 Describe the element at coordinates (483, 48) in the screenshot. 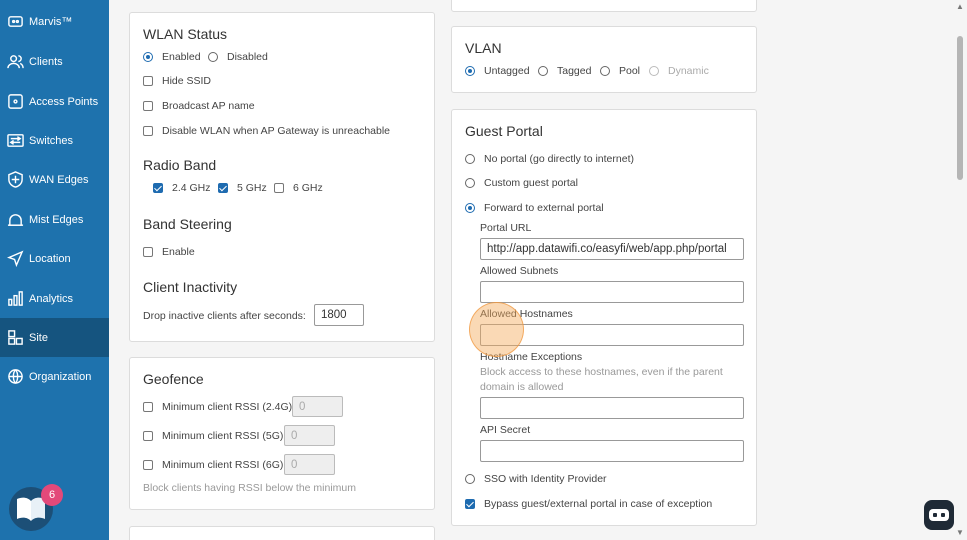

I see `vlan-title: VLAN` at that location.